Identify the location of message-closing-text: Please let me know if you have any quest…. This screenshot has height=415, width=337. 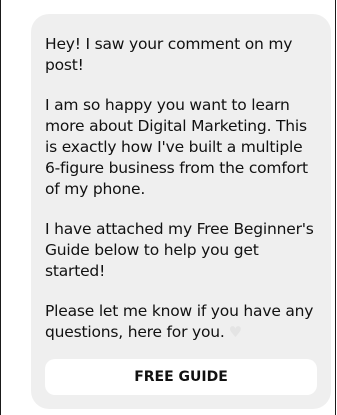
(179, 321).